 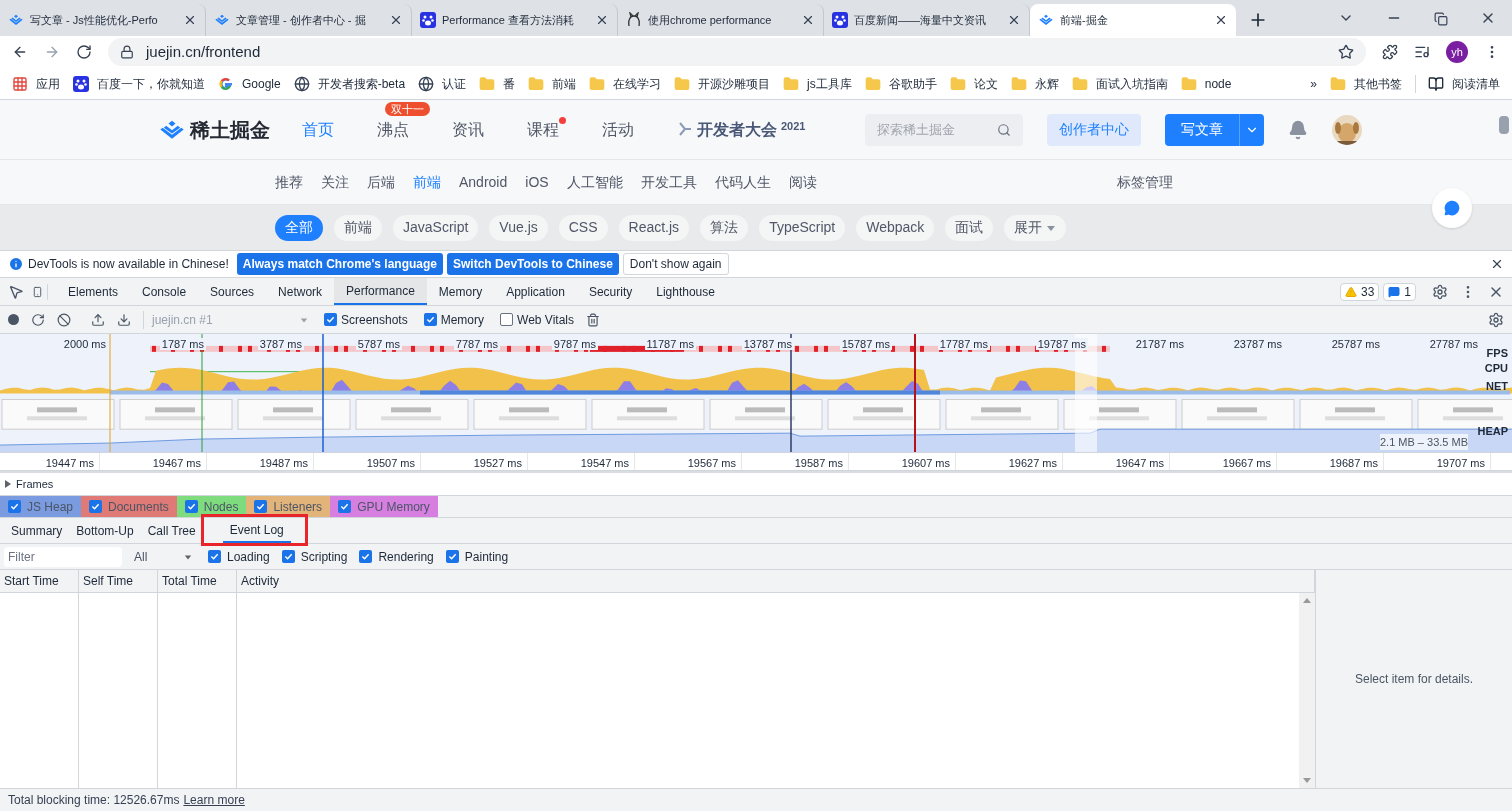 I want to click on detail-tab: Summary, so click(x=37, y=530).